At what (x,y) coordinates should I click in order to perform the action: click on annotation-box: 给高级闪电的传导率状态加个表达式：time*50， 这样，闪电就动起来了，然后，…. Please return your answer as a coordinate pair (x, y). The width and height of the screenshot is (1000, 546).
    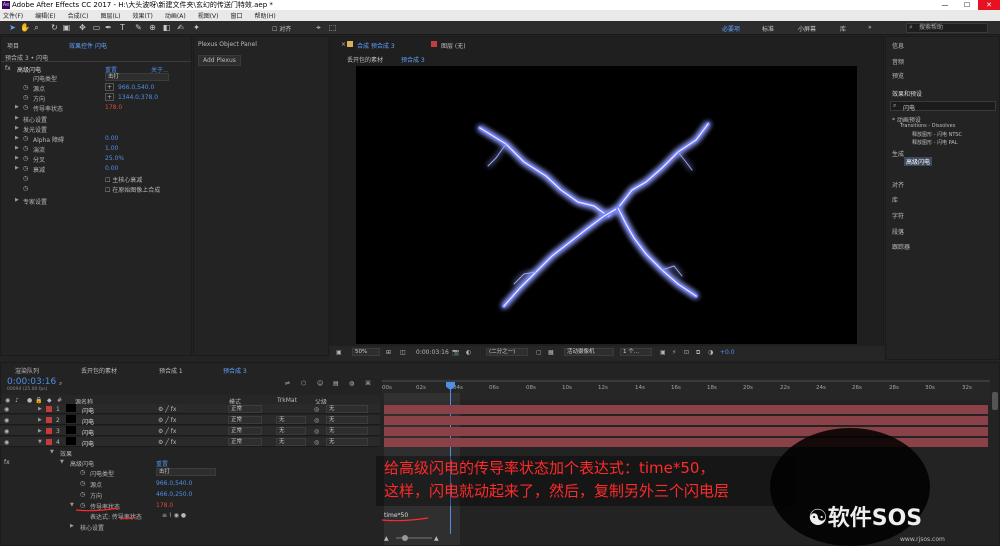
    Looking at the image, I should click on (586, 481).